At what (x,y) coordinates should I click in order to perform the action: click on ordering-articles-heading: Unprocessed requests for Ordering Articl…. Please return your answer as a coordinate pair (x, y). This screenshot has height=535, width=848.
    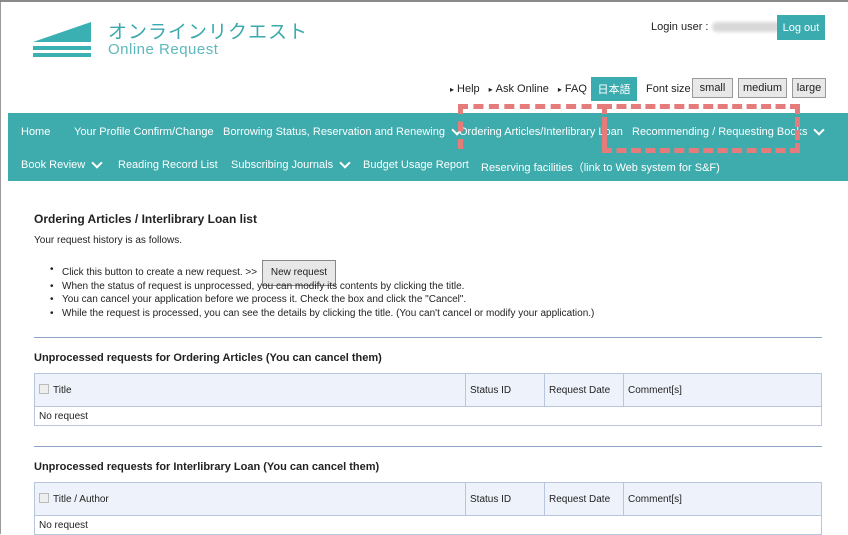
    Looking at the image, I should click on (208, 358).